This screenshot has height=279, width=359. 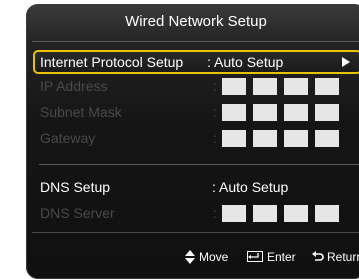 What do you see at coordinates (280, 138) in the screenshot?
I see `gateway-field` at bounding box center [280, 138].